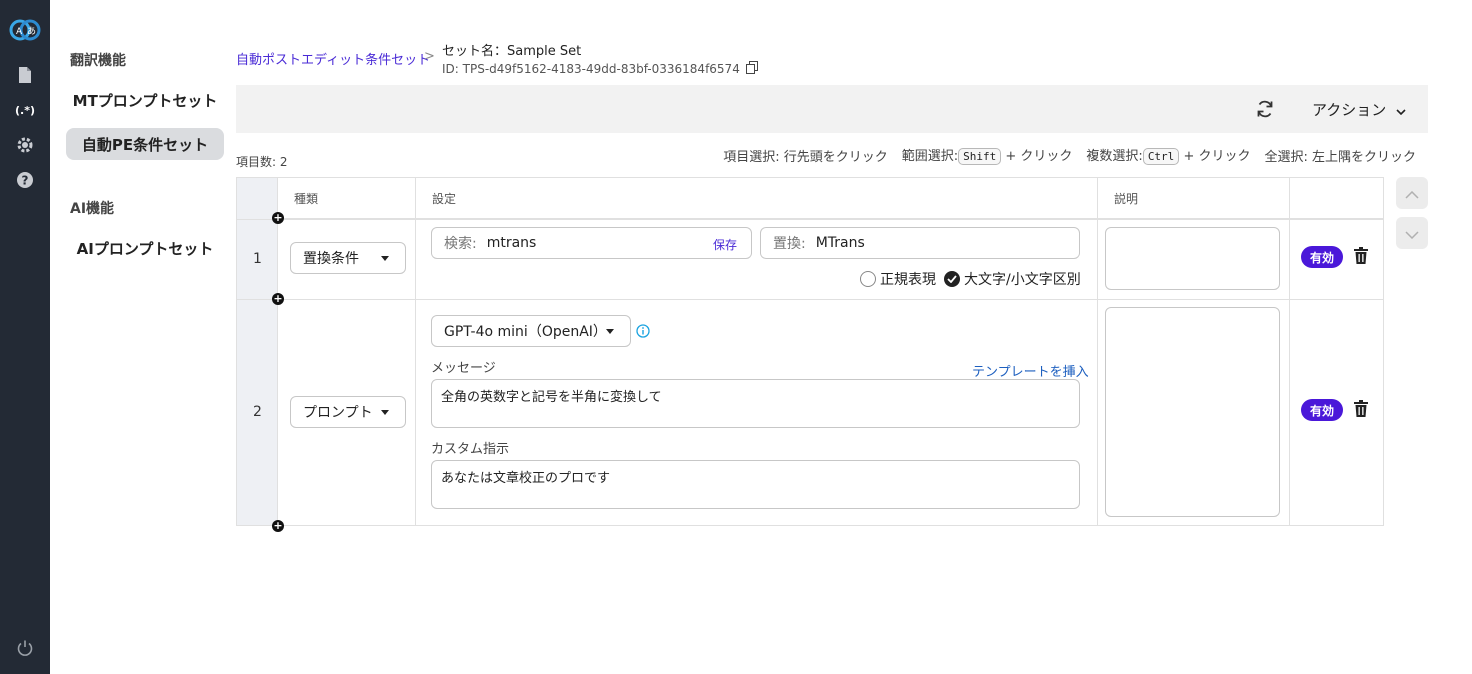 This screenshot has height=674, width=1472. Describe the element at coordinates (751, 69) in the screenshot. I see `copy-icon` at that location.